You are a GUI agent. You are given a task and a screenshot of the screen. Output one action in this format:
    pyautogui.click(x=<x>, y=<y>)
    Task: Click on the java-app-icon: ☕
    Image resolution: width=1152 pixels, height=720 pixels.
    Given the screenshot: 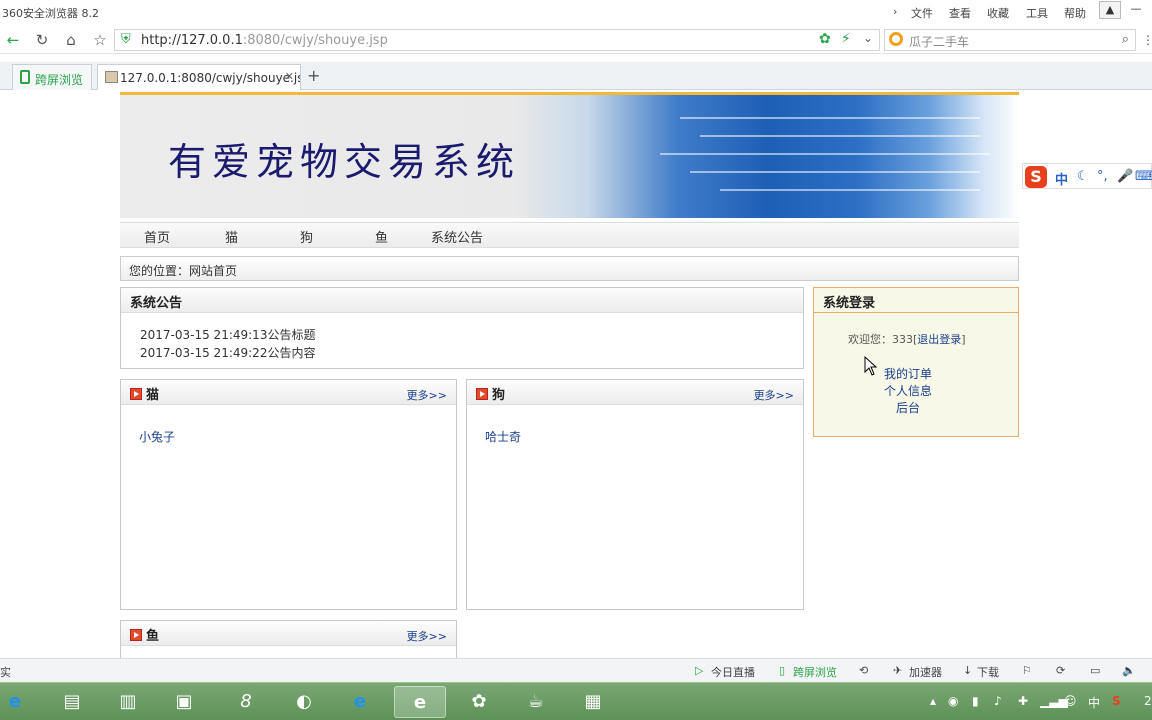 What is the action you would take?
    pyautogui.click(x=536, y=702)
    